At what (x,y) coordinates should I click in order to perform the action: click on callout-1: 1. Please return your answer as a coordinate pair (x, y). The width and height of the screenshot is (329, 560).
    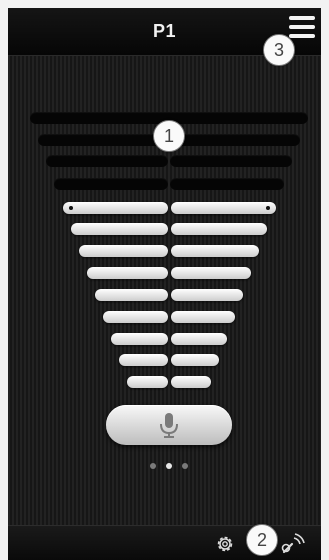
    Looking at the image, I should click on (169, 136).